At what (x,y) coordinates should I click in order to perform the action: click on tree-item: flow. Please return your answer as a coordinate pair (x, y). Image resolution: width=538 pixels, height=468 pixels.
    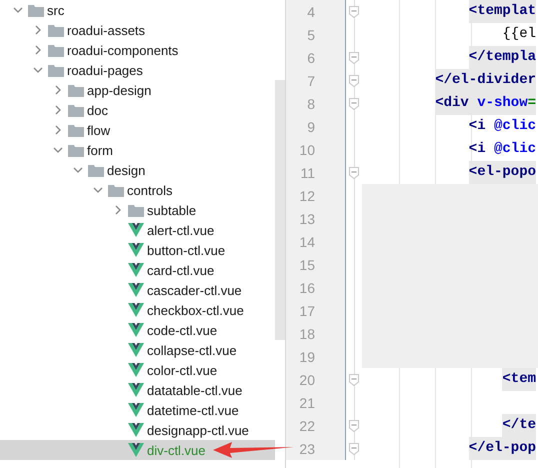
    Looking at the image, I should click on (137, 130).